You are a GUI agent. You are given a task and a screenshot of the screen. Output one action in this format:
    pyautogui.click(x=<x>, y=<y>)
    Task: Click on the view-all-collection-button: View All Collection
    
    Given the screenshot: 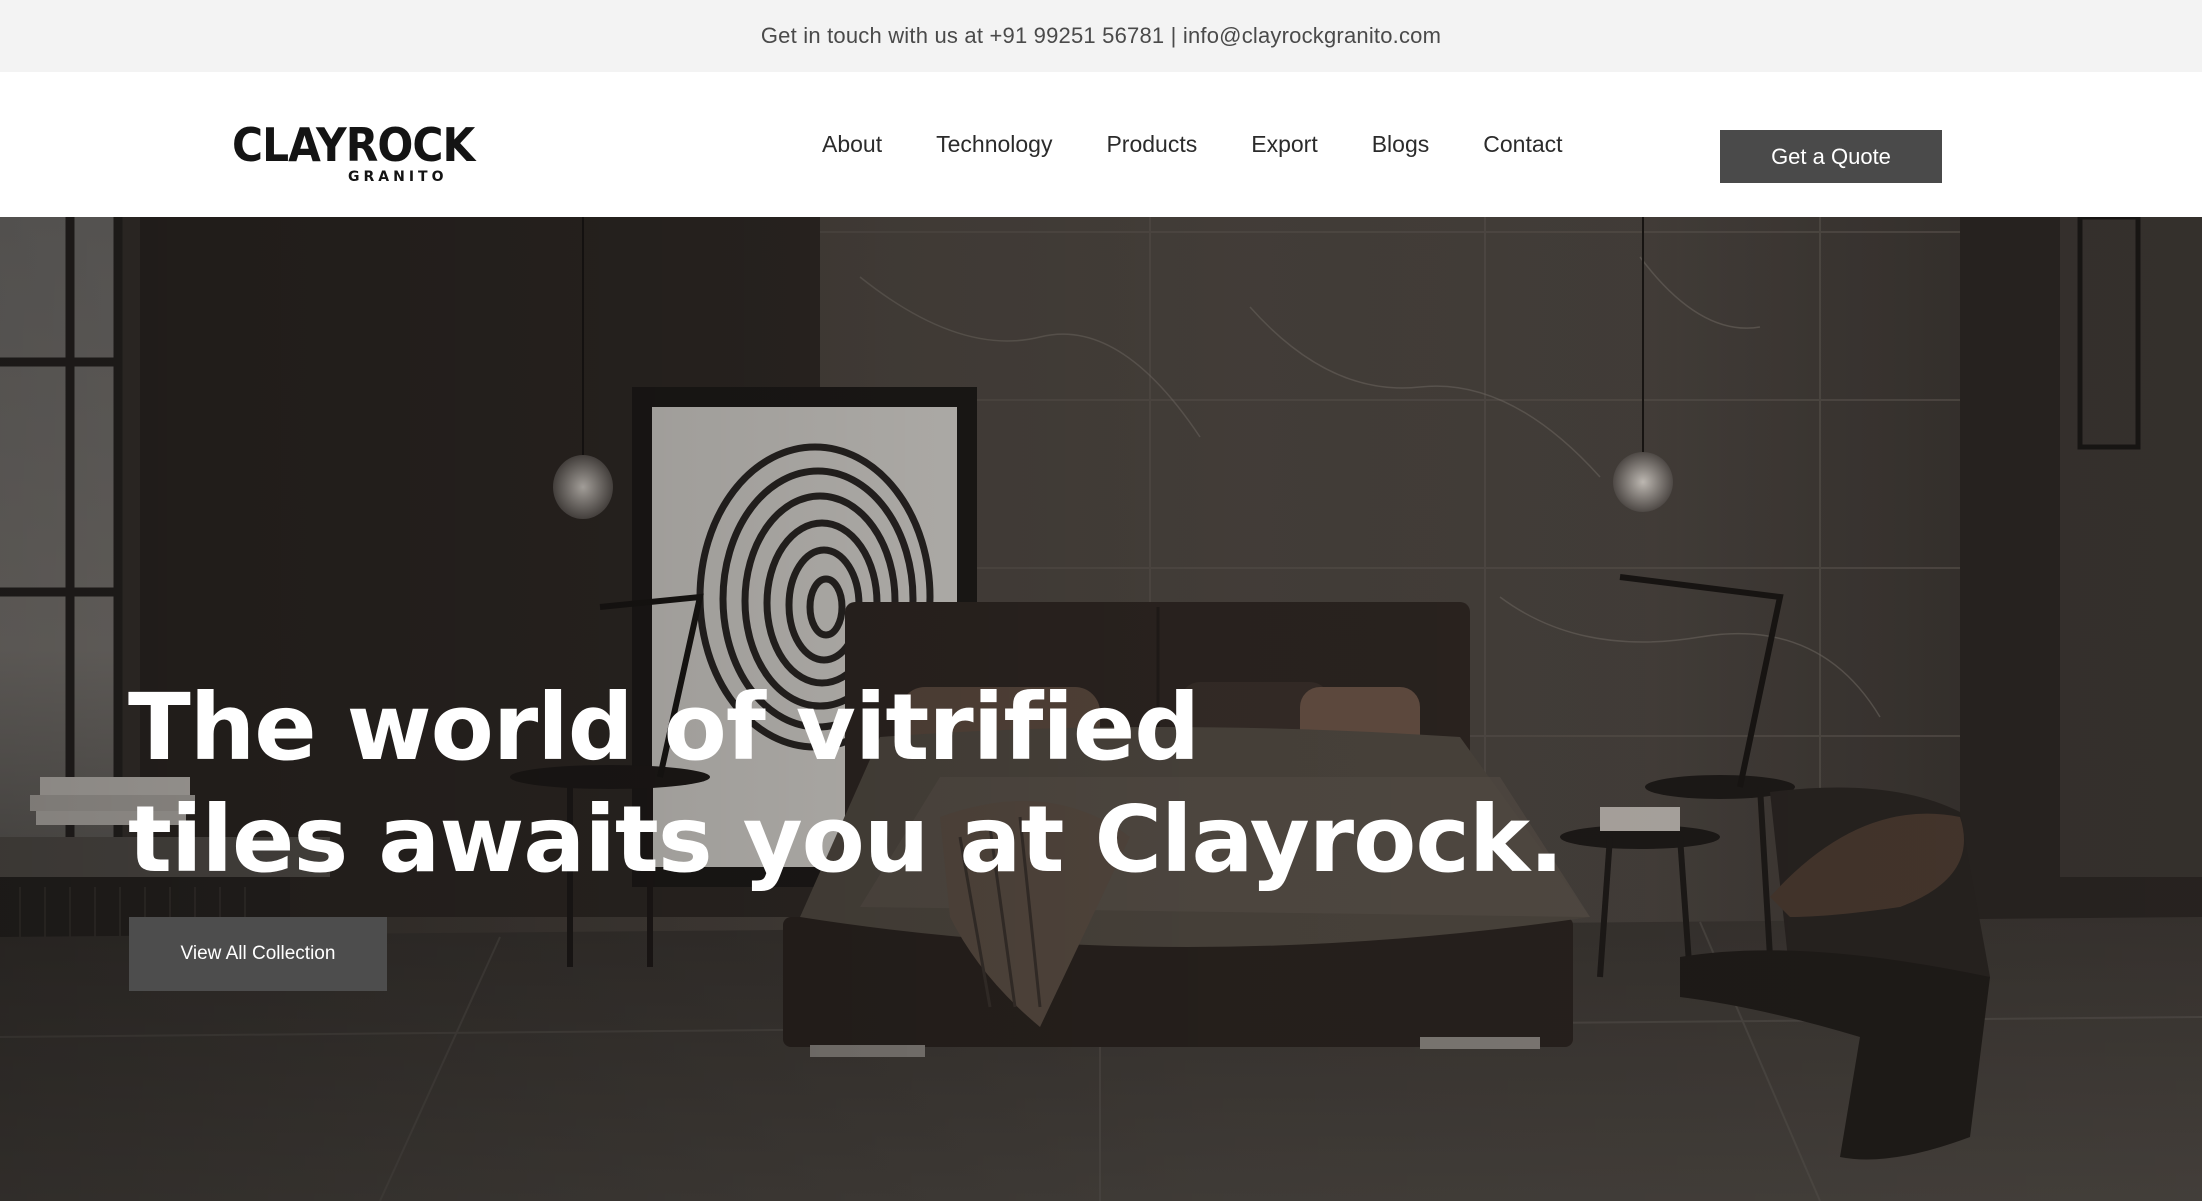 What is the action you would take?
    pyautogui.click(x=258, y=954)
    